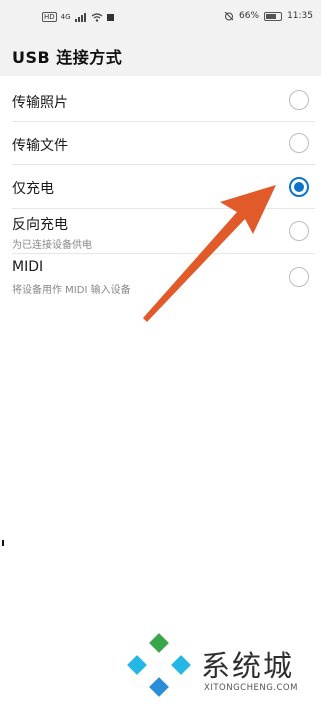 The height and width of the screenshot is (710, 321). I want to click on option-reverse-charge: 反向充电 为已连接设备供电, so click(160, 231).